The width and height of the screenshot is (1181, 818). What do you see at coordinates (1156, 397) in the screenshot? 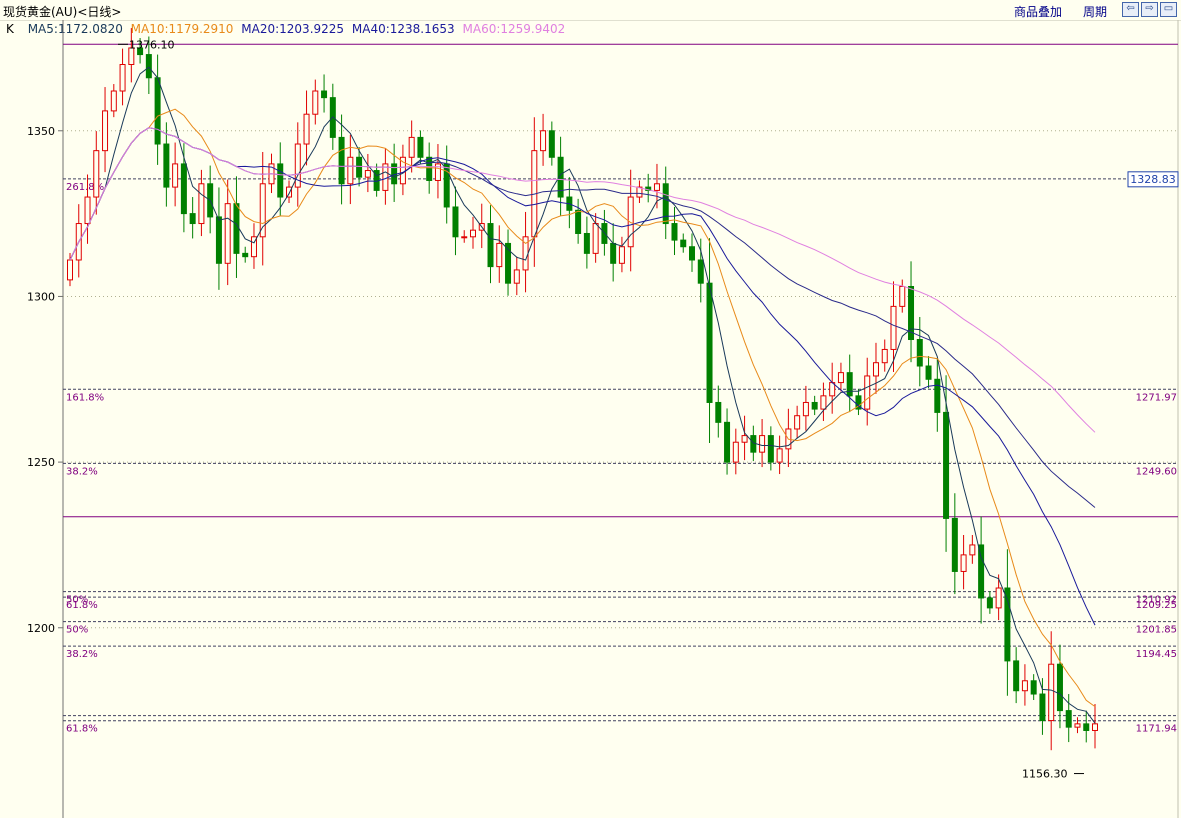
I see `fib-right-label: 1271.97` at bounding box center [1156, 397].